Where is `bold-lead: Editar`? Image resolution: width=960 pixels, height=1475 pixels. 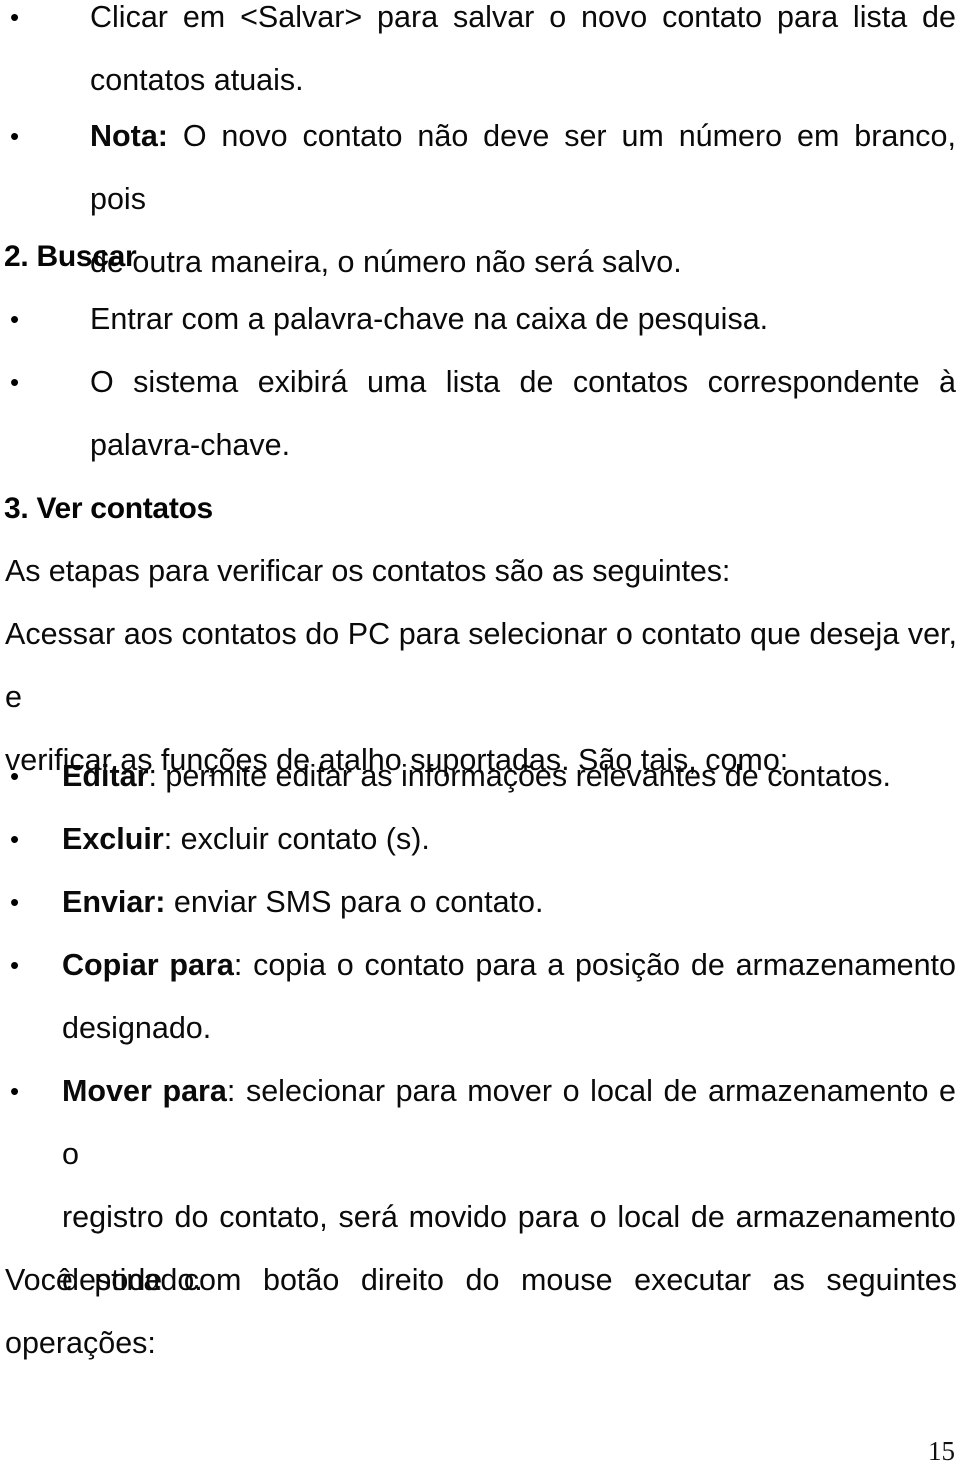
bold-lead: Editar is located at coordinates (105, 776).